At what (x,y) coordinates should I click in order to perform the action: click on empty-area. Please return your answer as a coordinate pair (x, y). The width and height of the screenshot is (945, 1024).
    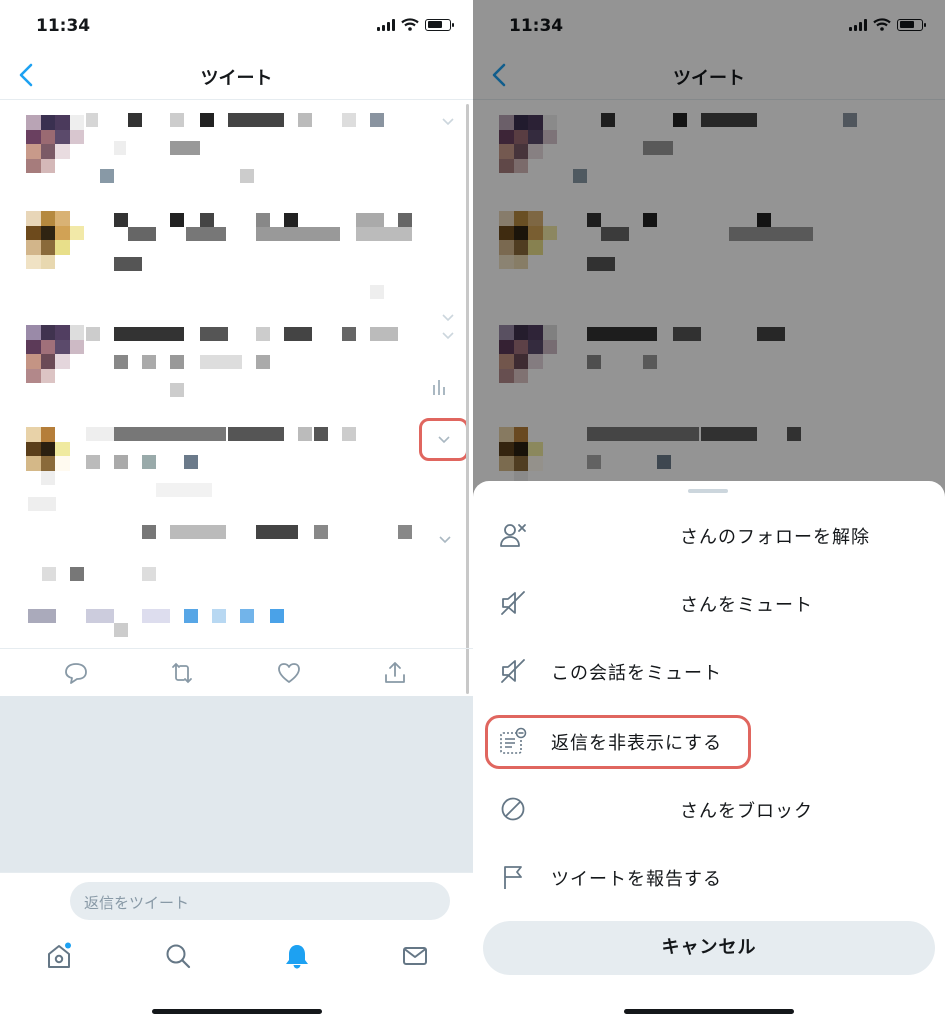
    Looking at the image, I should click on (236, 784).